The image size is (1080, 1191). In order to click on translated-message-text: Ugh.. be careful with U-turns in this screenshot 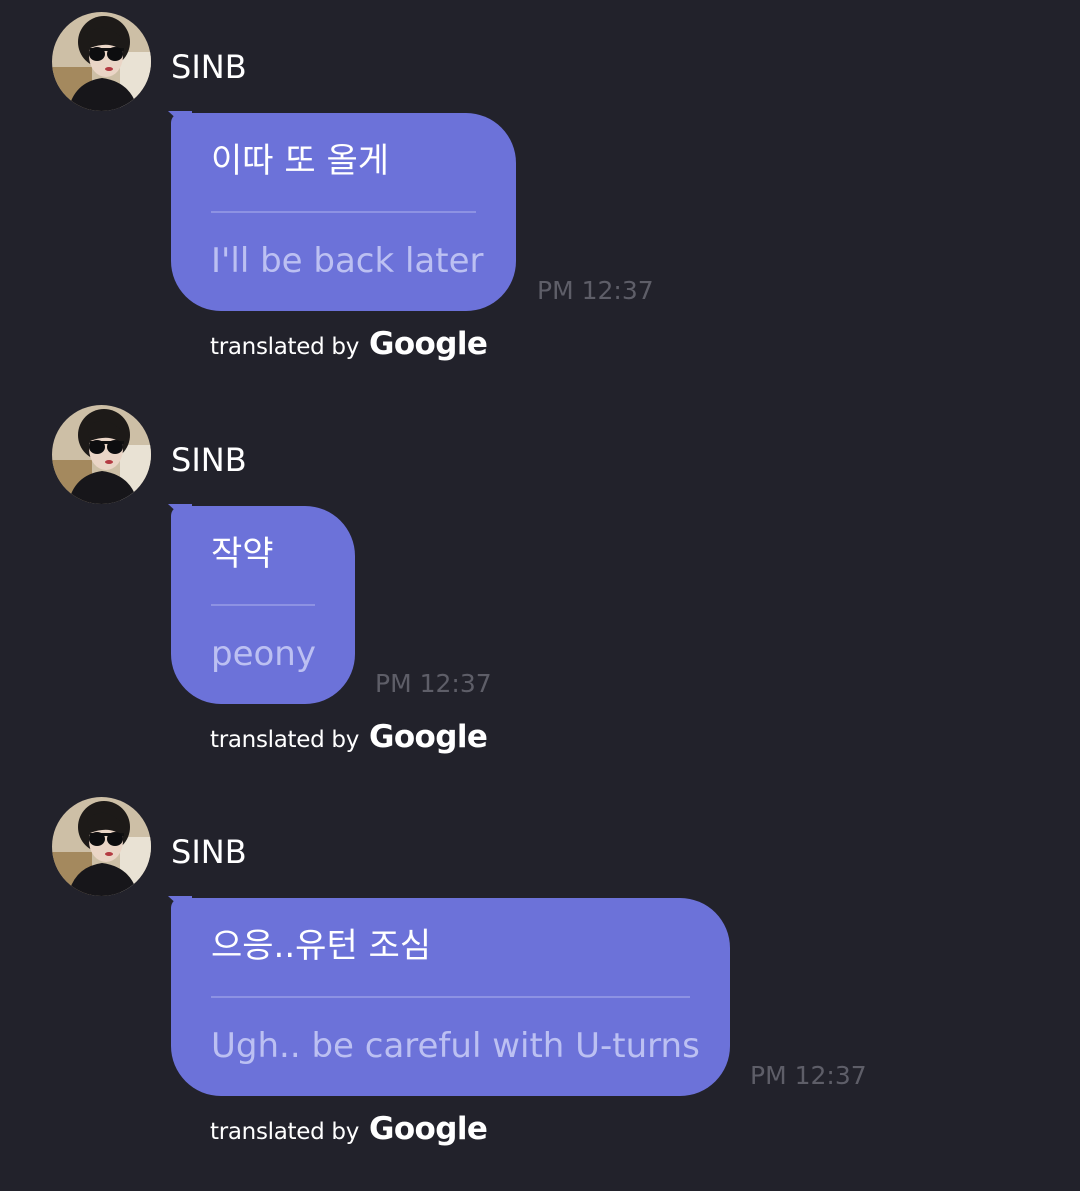, I will do `click(455, 1046)`.